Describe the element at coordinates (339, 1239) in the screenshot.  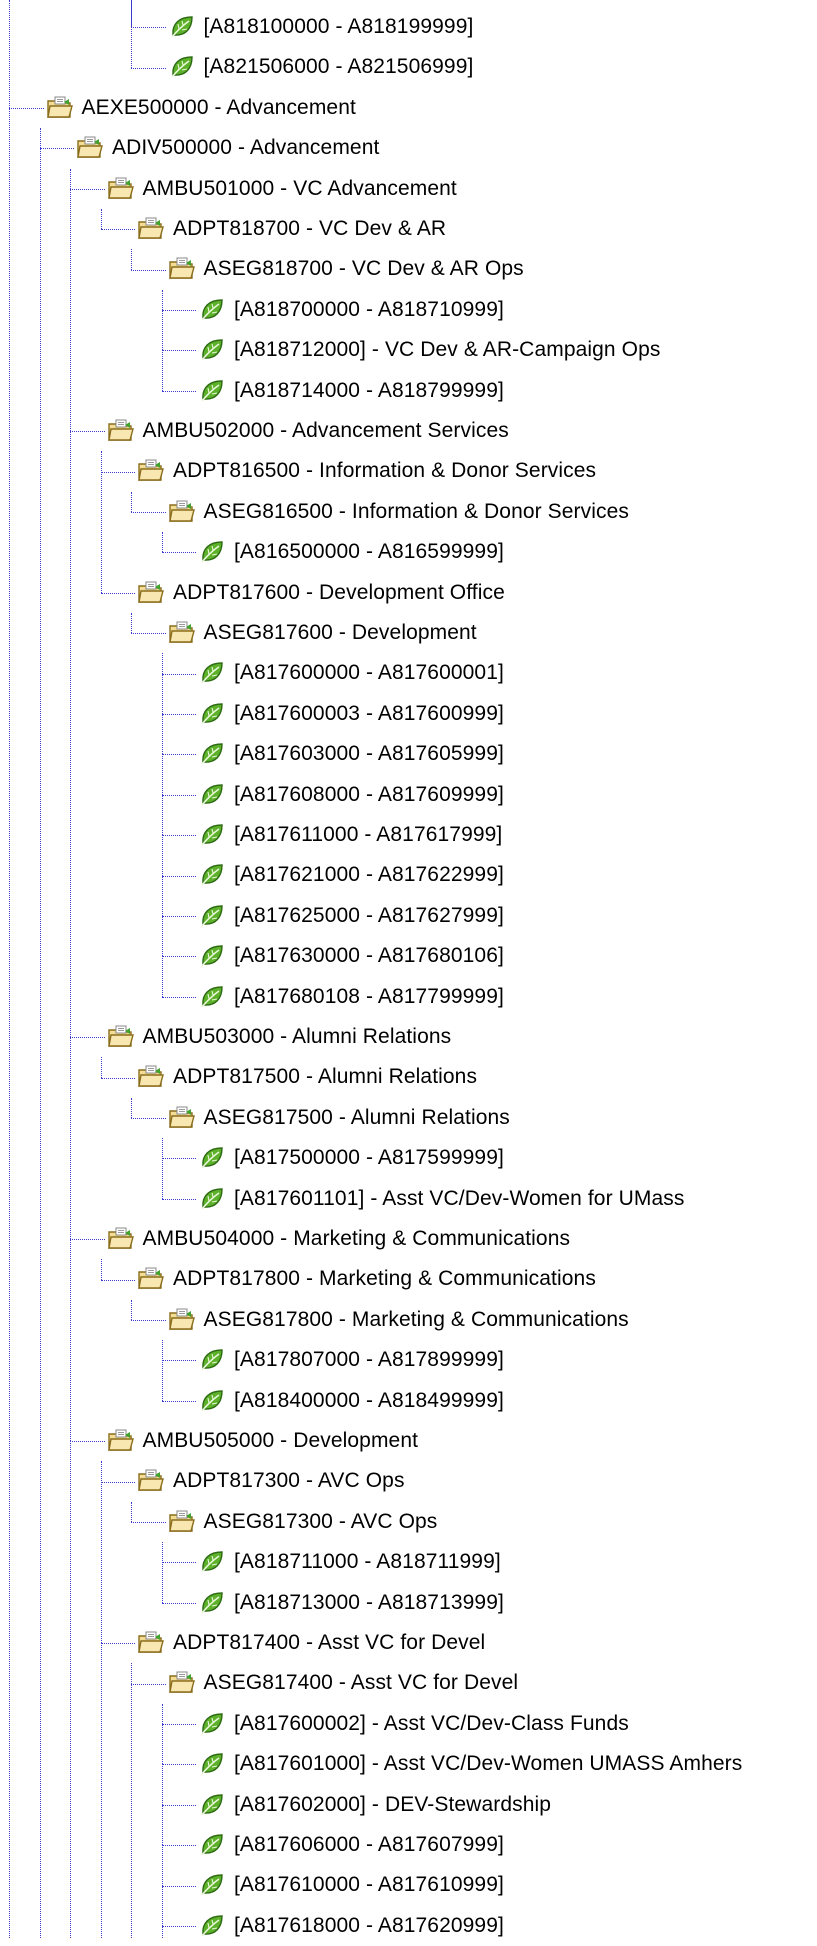
I see `tree-folder-node: AMBU504000 - Marketing & Communications` at that location.